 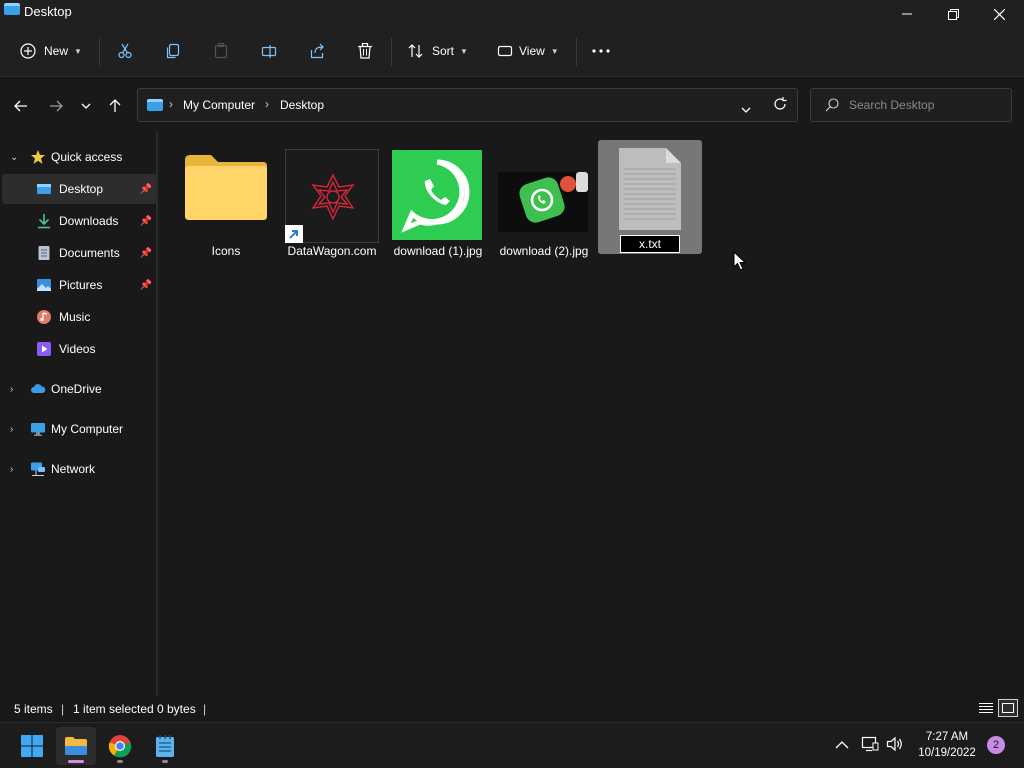 What do you see at coordinates (89, 221) in the screenshot?
I see `sidebar-item-label: Downloads` at bounding box center [89, 221].